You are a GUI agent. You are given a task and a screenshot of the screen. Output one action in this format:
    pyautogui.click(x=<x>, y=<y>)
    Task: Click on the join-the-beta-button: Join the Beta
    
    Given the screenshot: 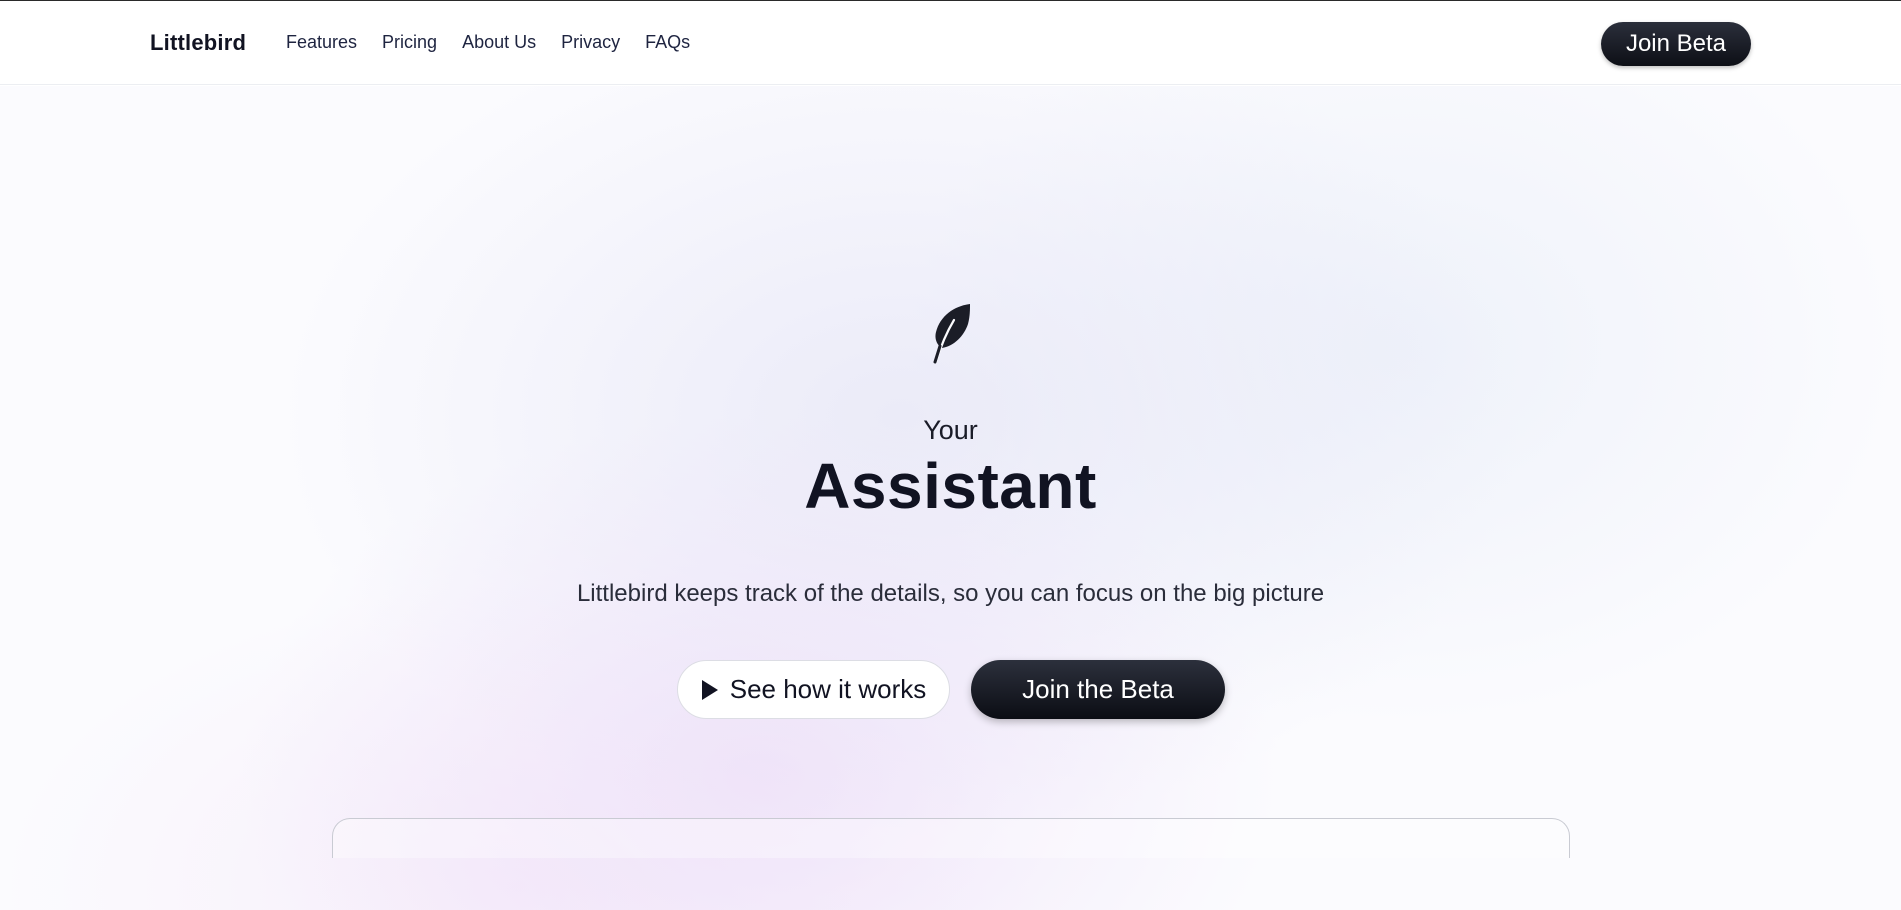 What is the action you would take?
    pyautogui.click(x=1098, y=689)
    